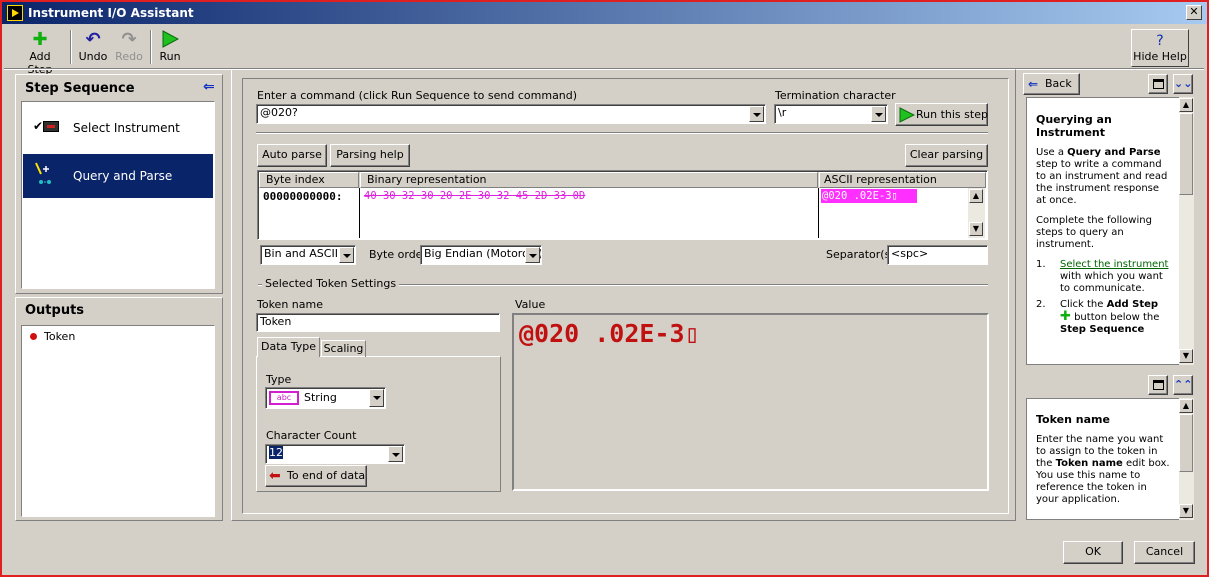 The width and height of the screenshot is (1209, 577). Describe the element at coordinates (55, 310) in the screenshot. I see `outputs-title: Outputs` at that location.